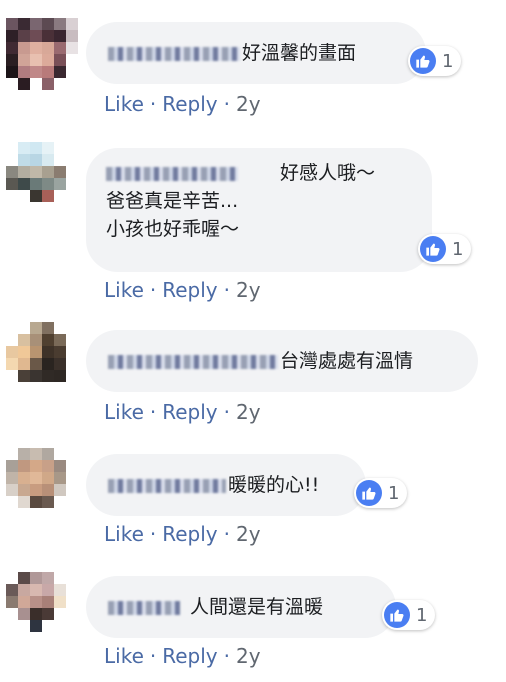  I want to click on comment-text: 人間還是有溫暖, so click(257, 607).